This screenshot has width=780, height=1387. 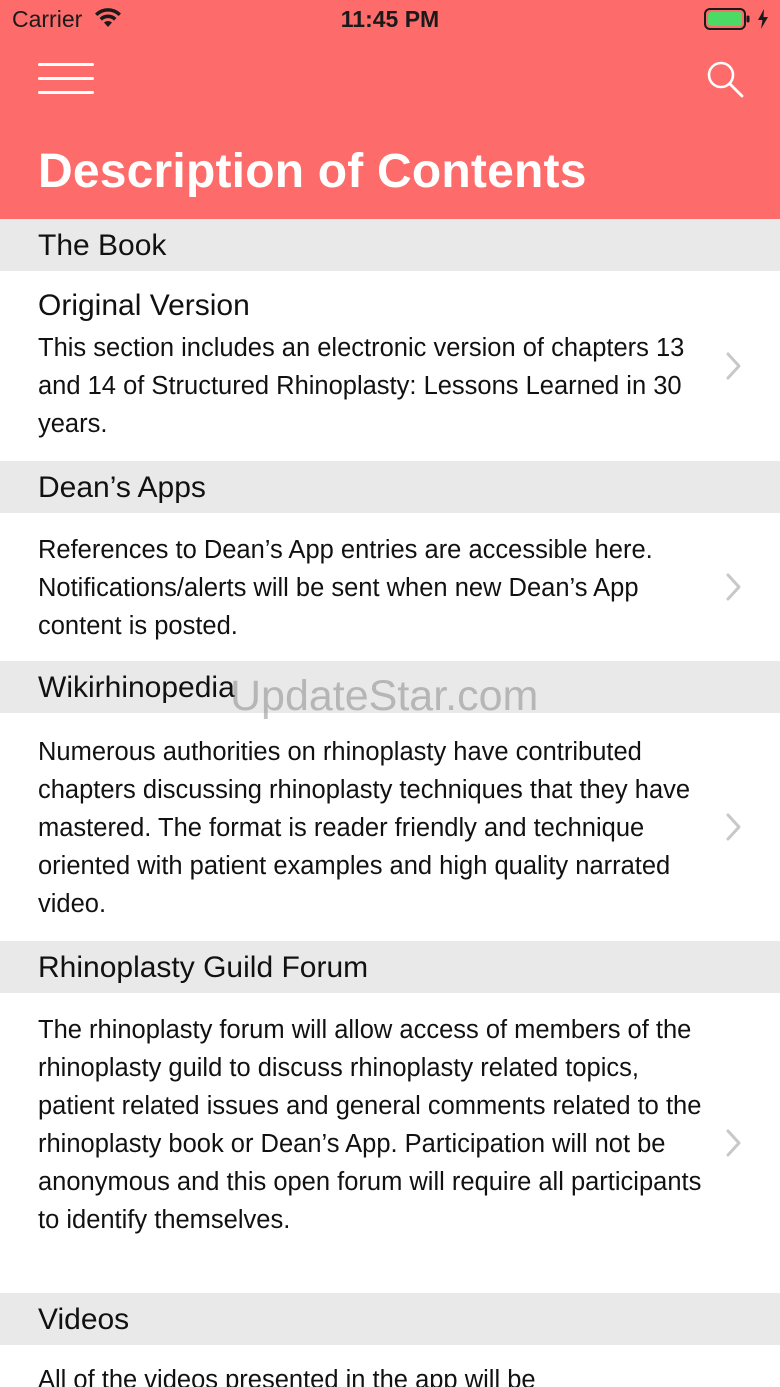 What do you see at coordinates (390, 487) in the screenshot?
I see `section-header-deans-apps: Dean’s Apps` at bounding box center [390, 487].